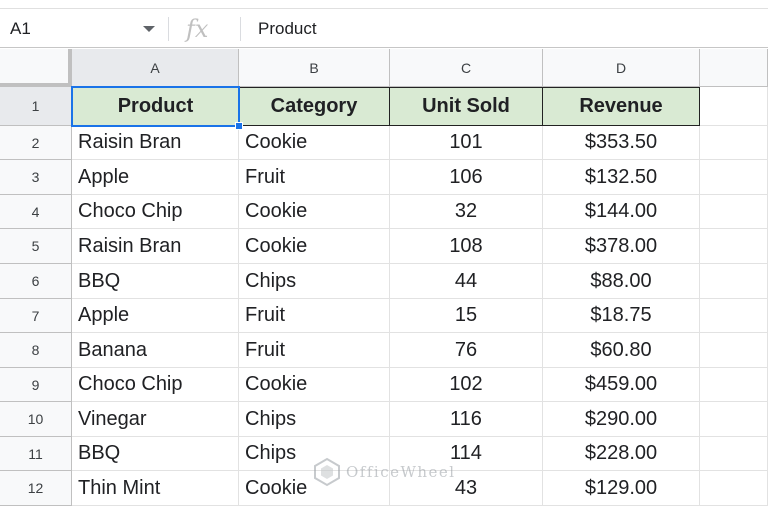  What do you see at coordinates (466, 350) in the screenshot?
I see `table-cell: 76` at bounding box center [466, 350].